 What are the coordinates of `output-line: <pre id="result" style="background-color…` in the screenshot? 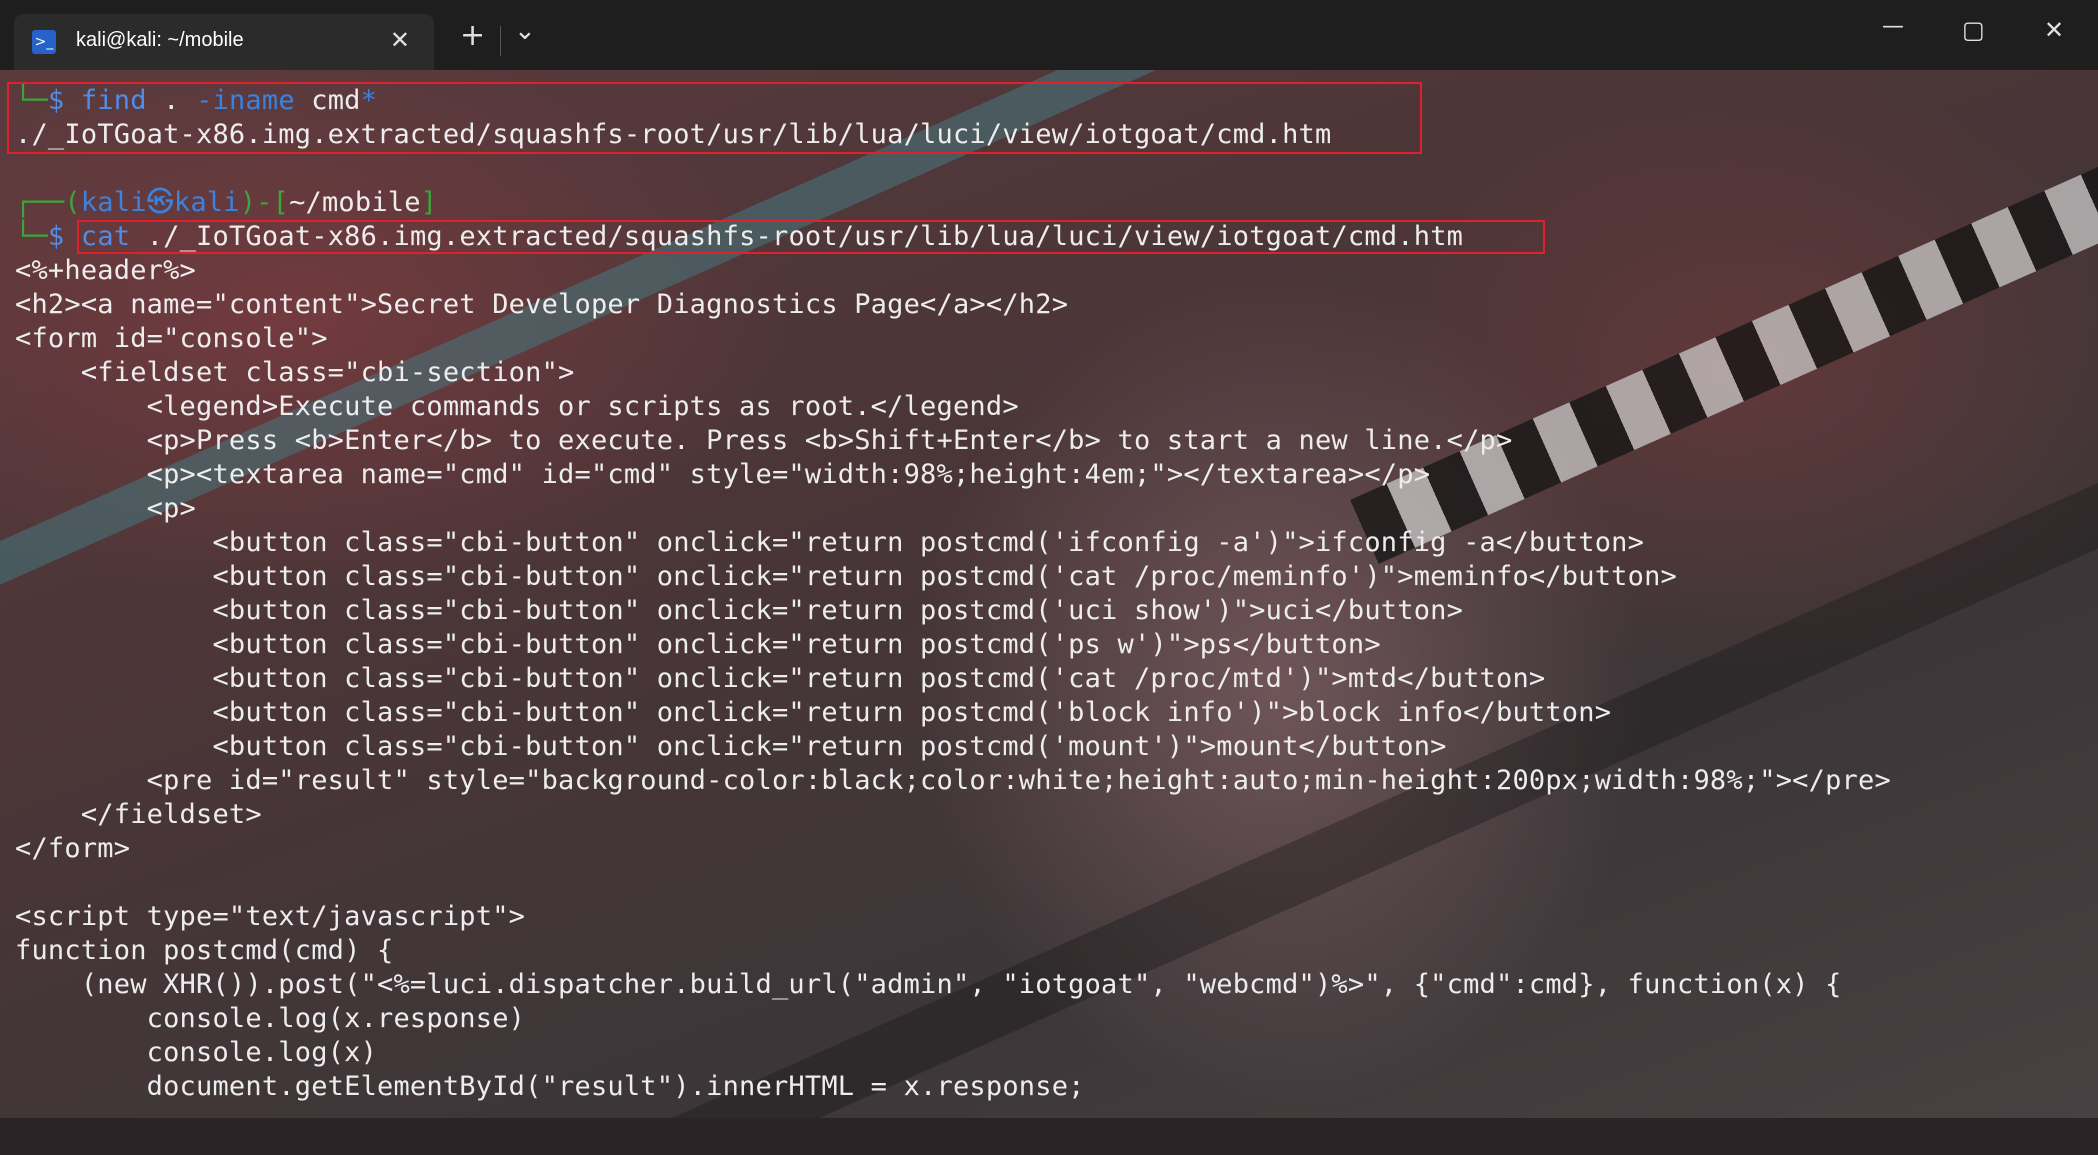 It's located at (953, 780).